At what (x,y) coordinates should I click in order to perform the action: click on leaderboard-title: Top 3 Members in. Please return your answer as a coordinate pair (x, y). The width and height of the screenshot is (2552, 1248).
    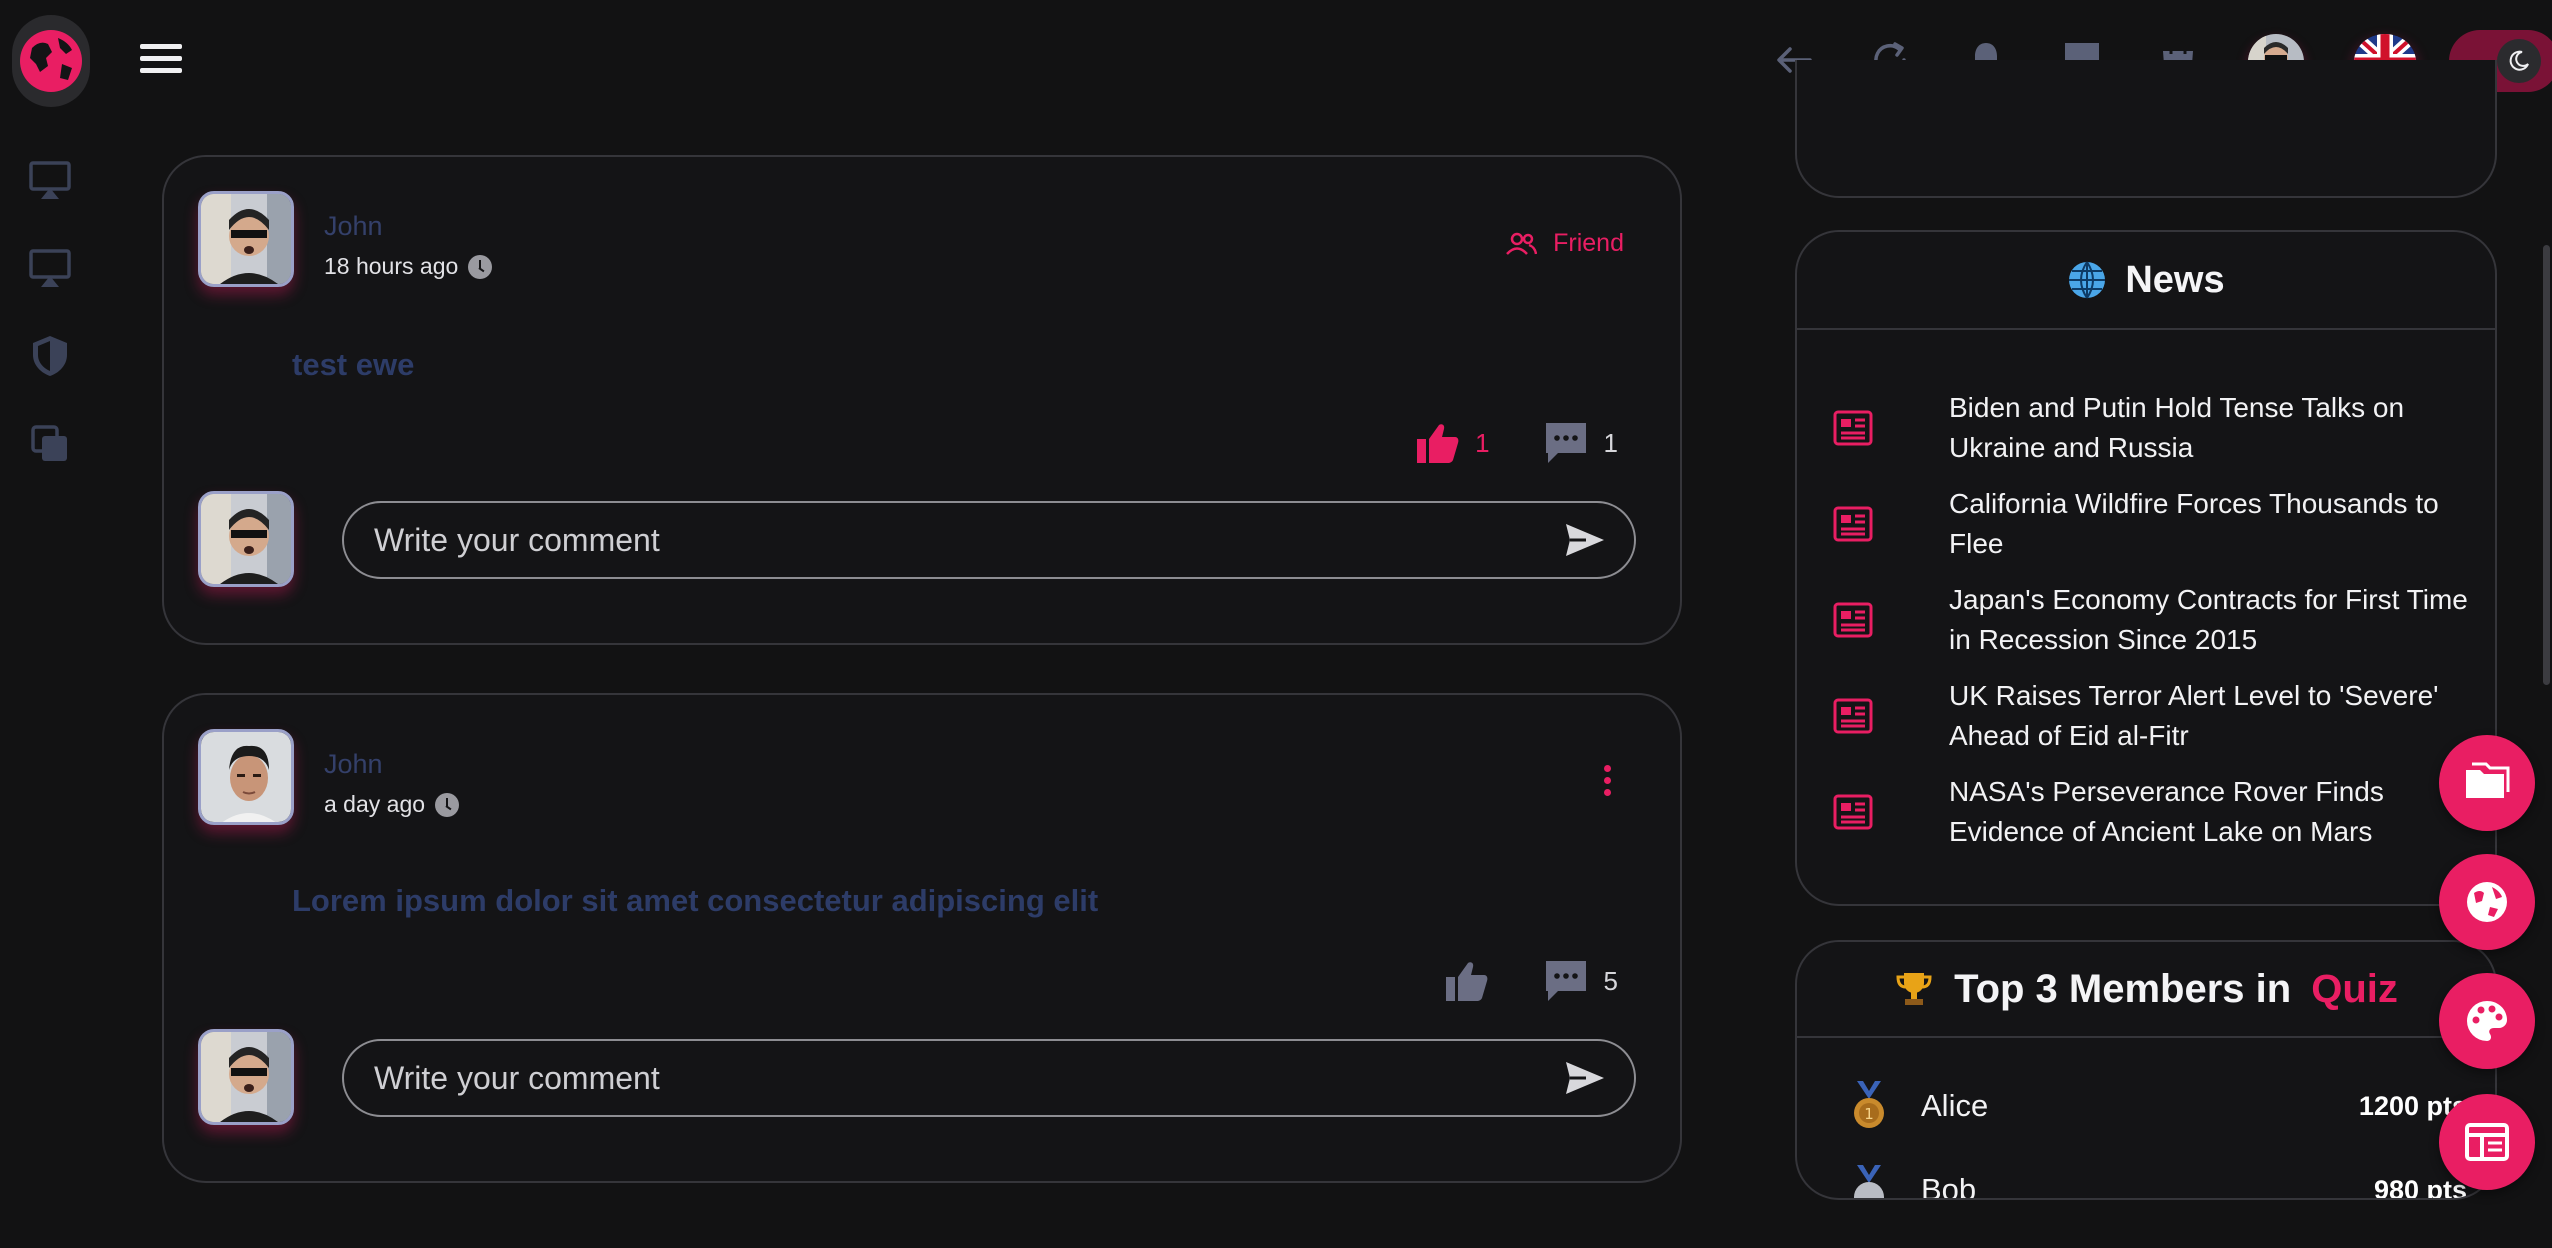
    Looking at the image, I should click on (2123, 988).